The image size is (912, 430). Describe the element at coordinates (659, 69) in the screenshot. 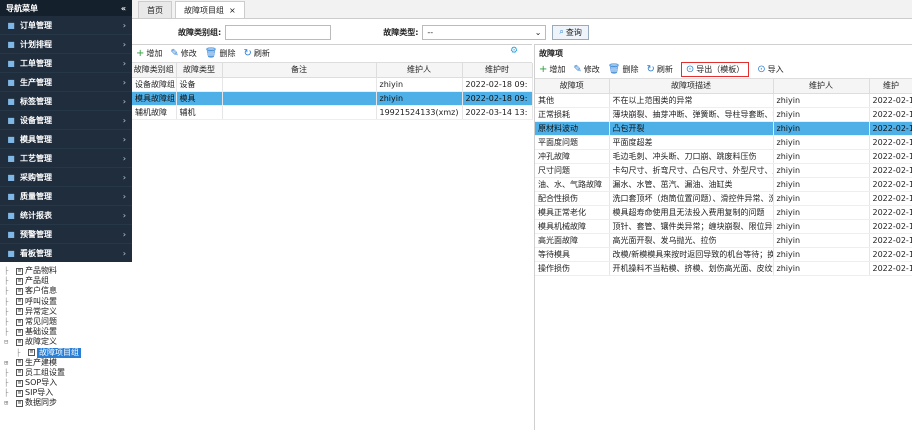

I see `item-refresh-button: ↻ 刷新` at that location.